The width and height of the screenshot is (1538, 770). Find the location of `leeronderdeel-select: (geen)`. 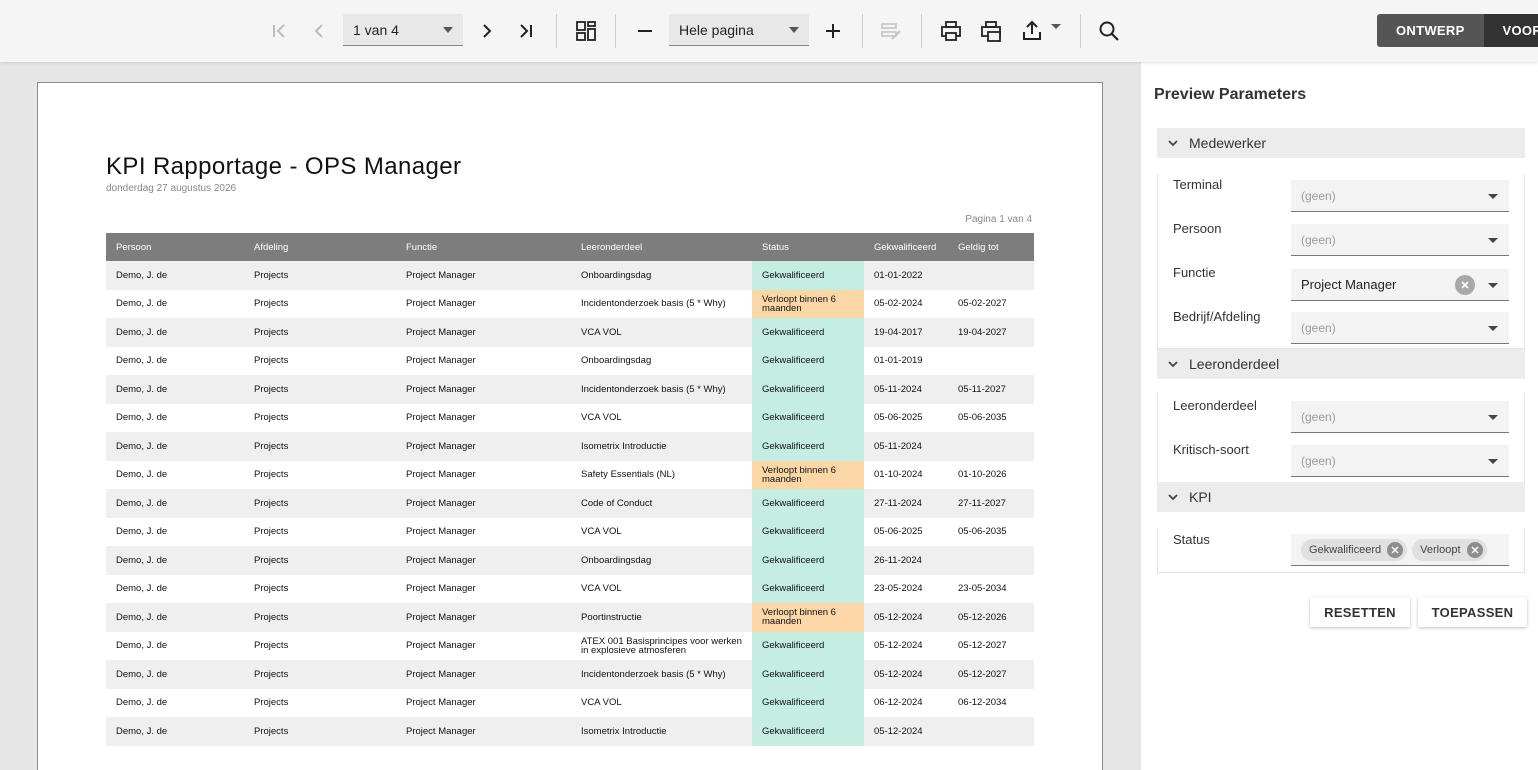

leeronderdeel-select: (geen) is located at coordinates (1400, 417).